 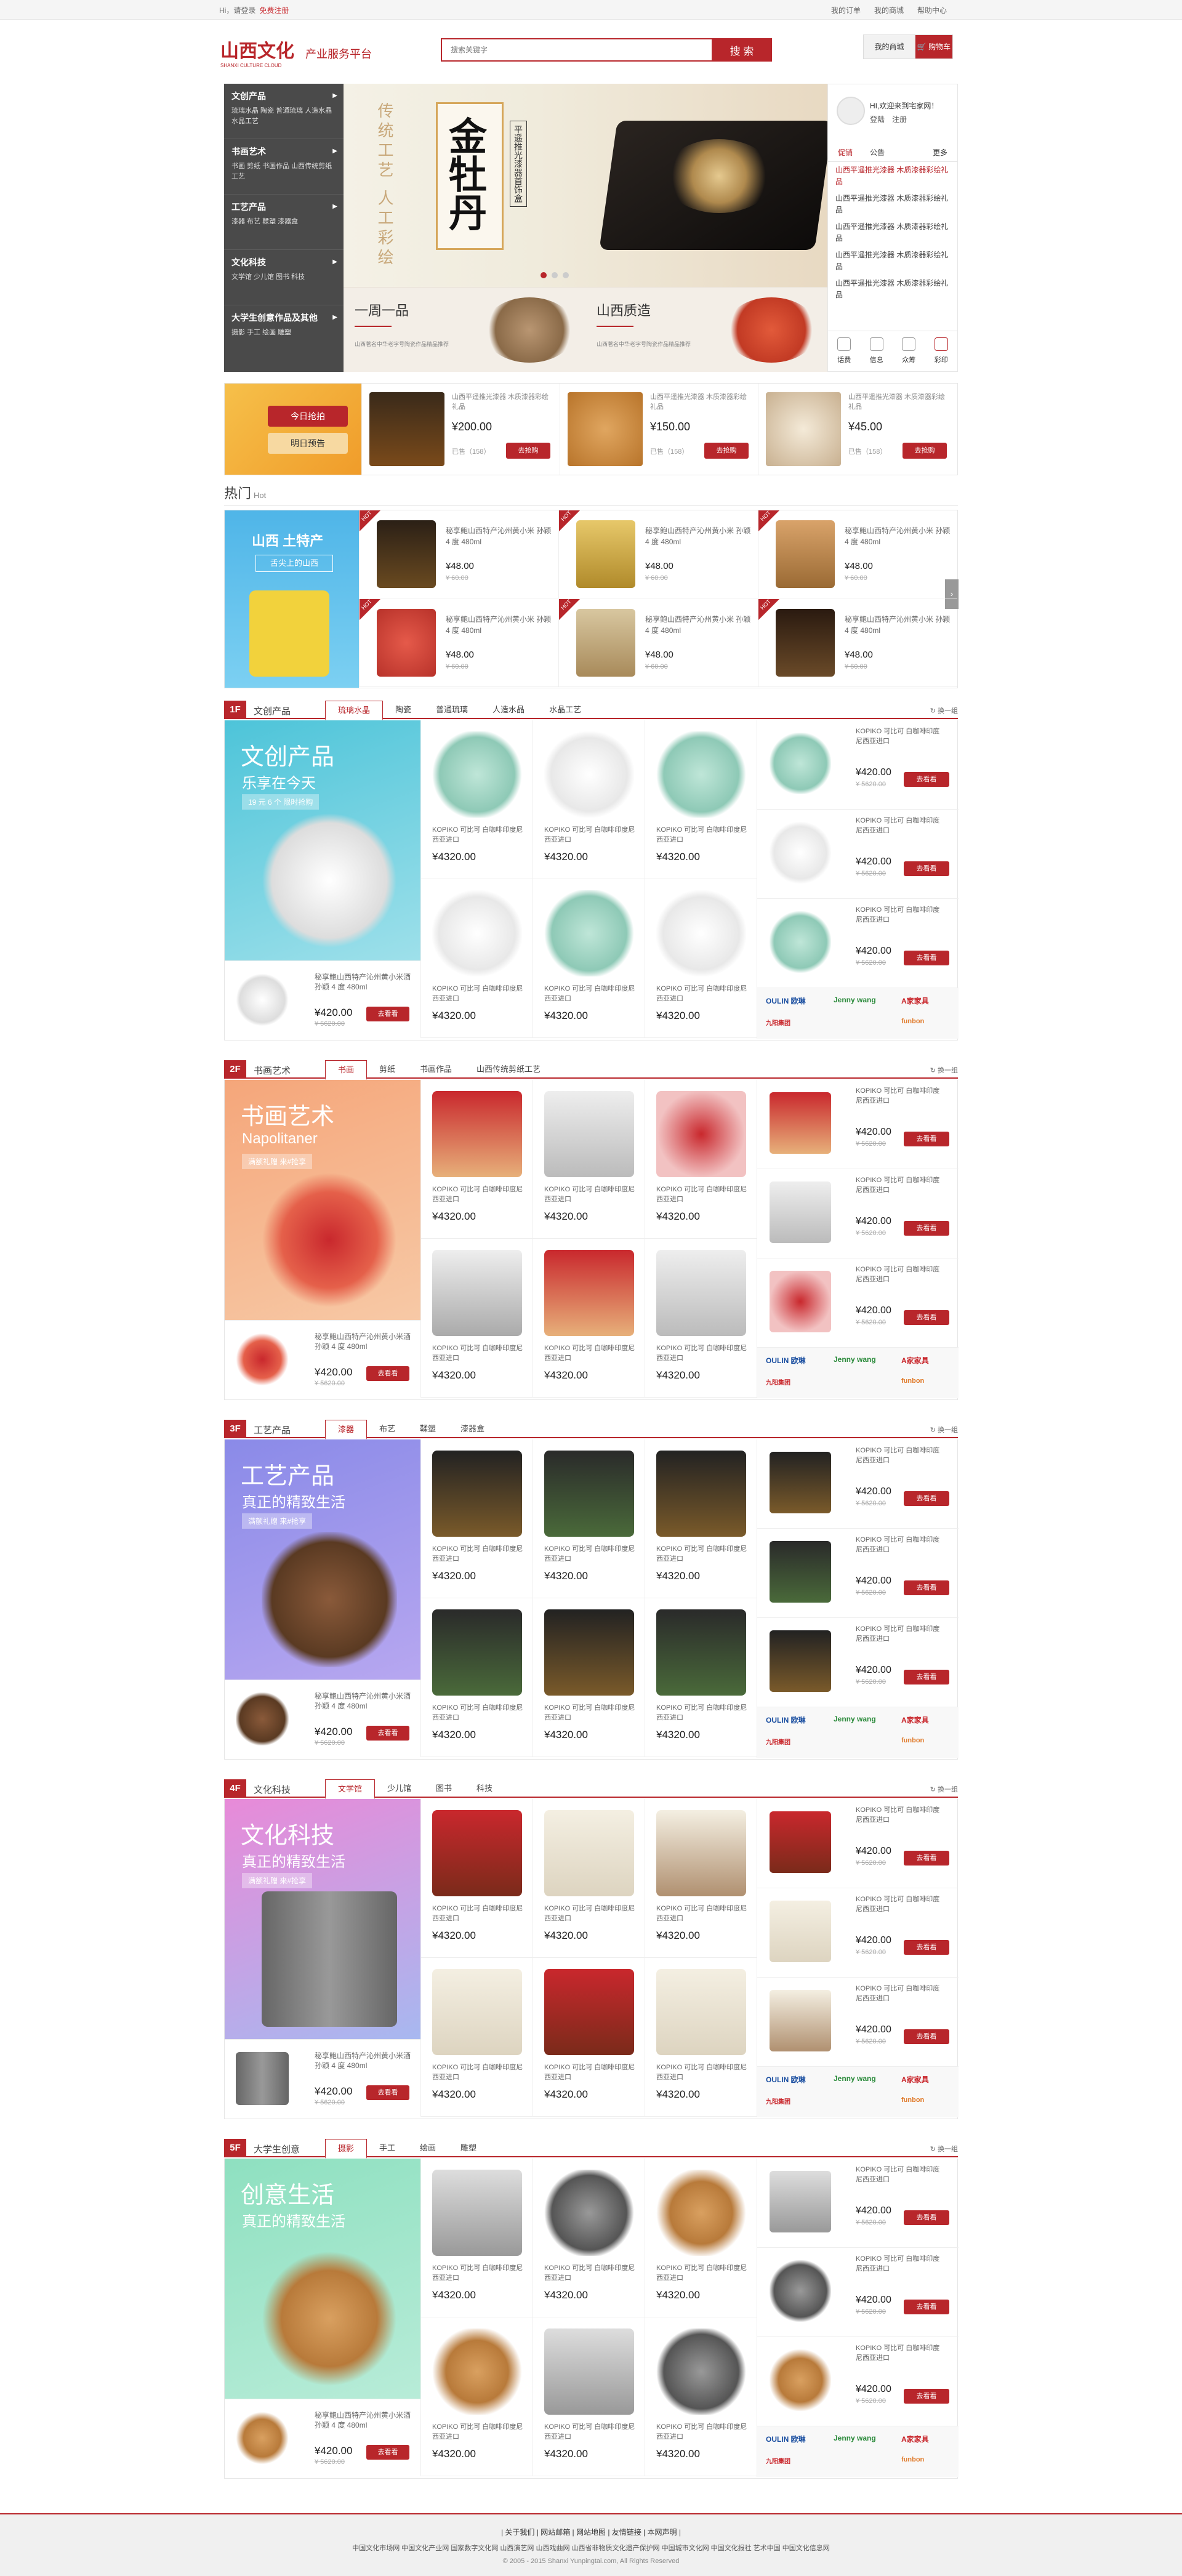 I want to click on search-button: 搜 索, so click(x=742, y=50).